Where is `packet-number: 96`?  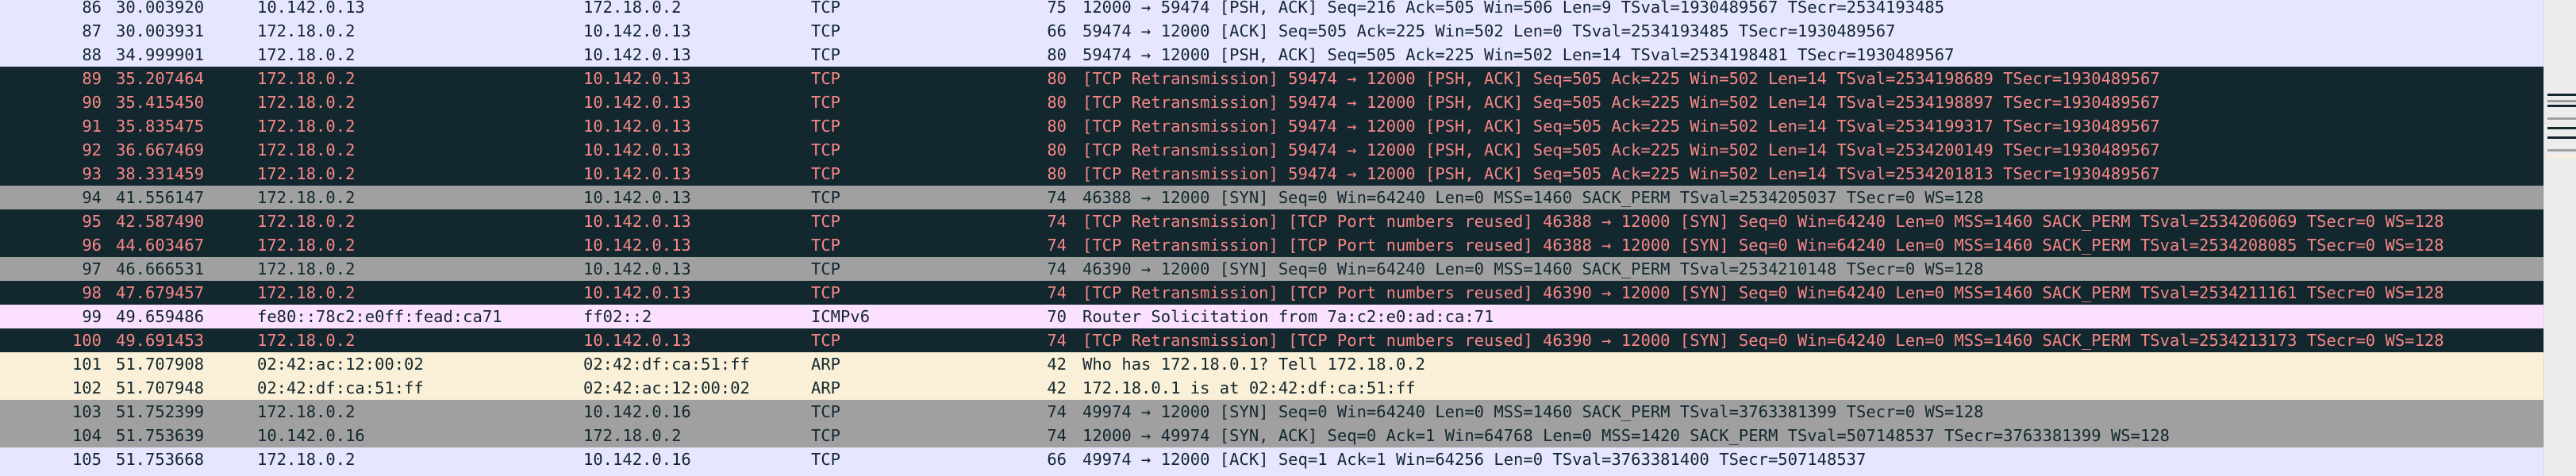 packet-number: 96 is located at coordinates (92, 245).